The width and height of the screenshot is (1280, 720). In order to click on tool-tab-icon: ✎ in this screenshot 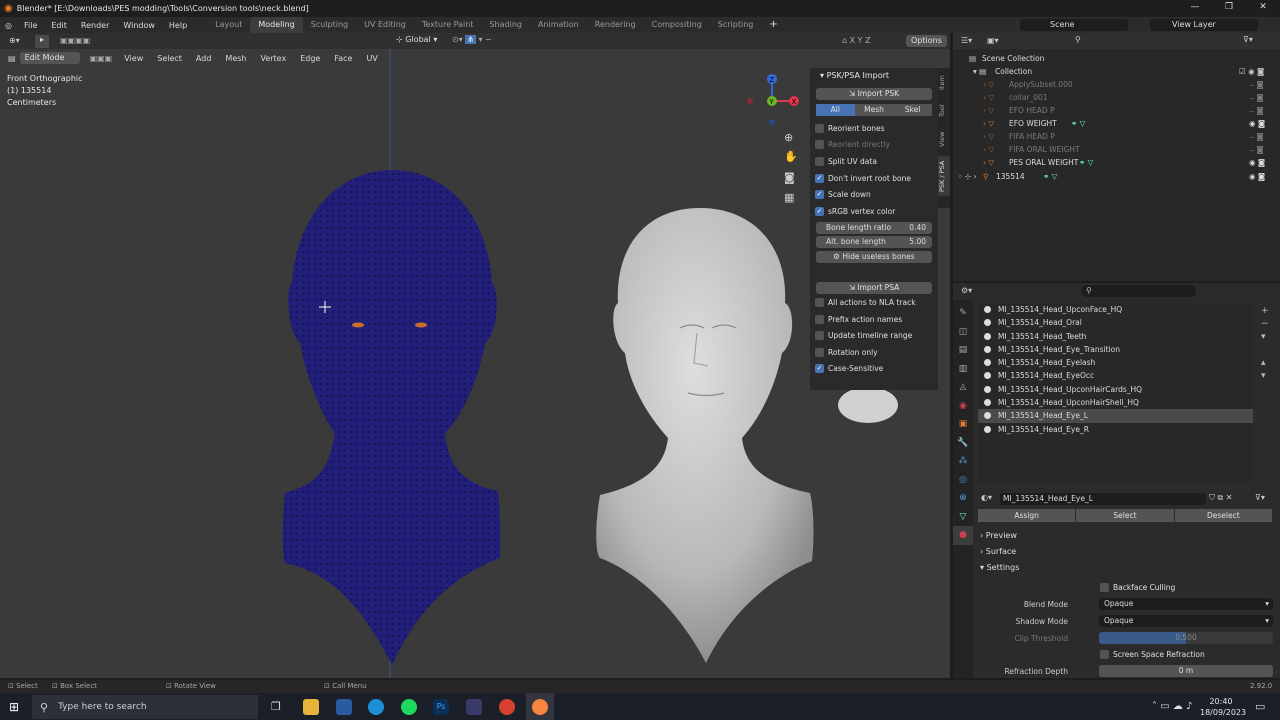, I will do `click(963, 313)`.